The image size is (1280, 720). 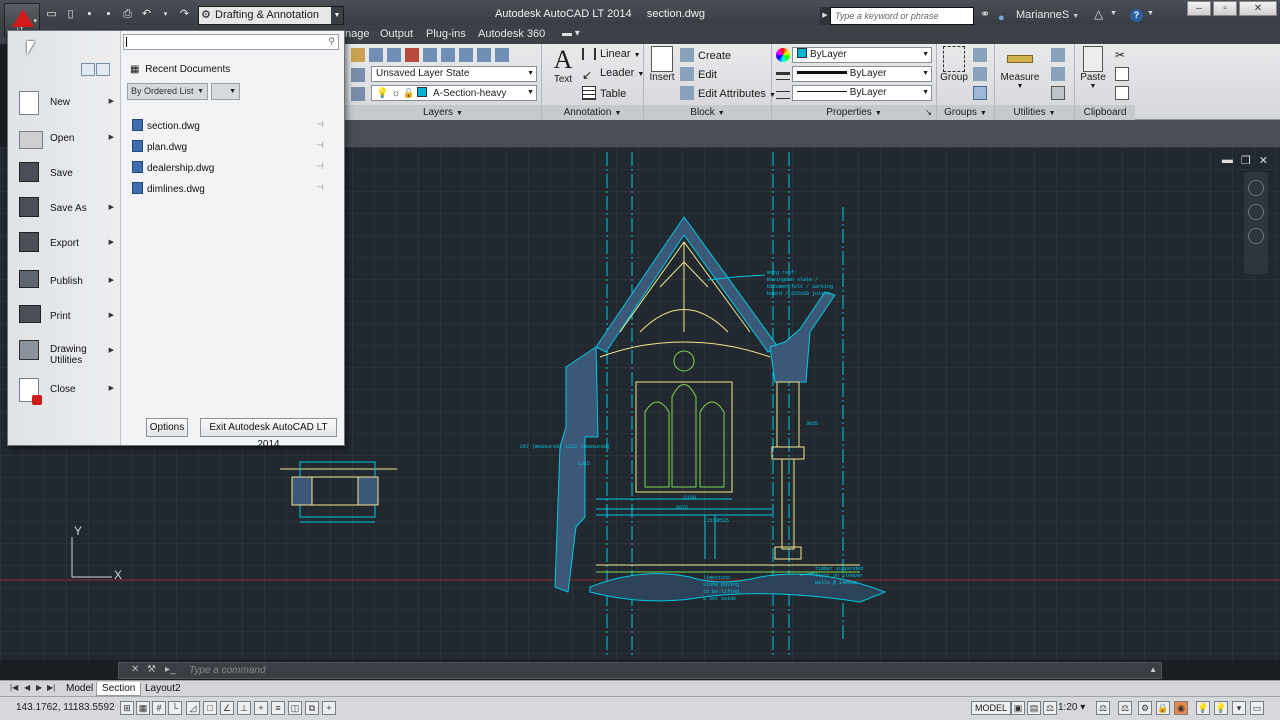 What do you see at coordinates (1034, 708) in the screenshot?
I see `quick-view-drawings-icon: ▤` at bounding box center [1034, 708].